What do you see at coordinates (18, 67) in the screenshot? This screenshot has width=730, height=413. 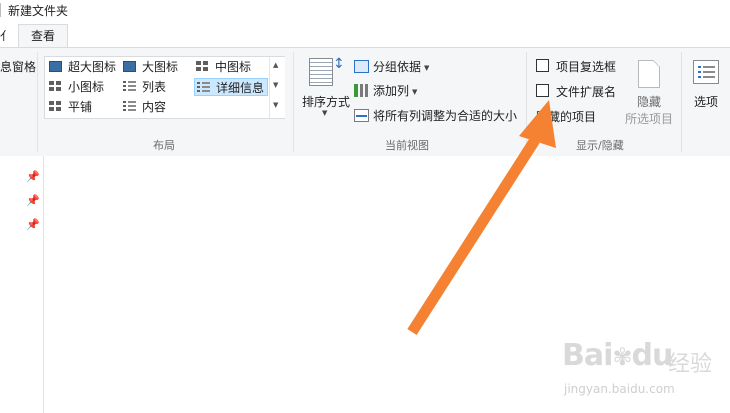 I see `details-pane-button: 息窗格` at bounding box center [18, 67].